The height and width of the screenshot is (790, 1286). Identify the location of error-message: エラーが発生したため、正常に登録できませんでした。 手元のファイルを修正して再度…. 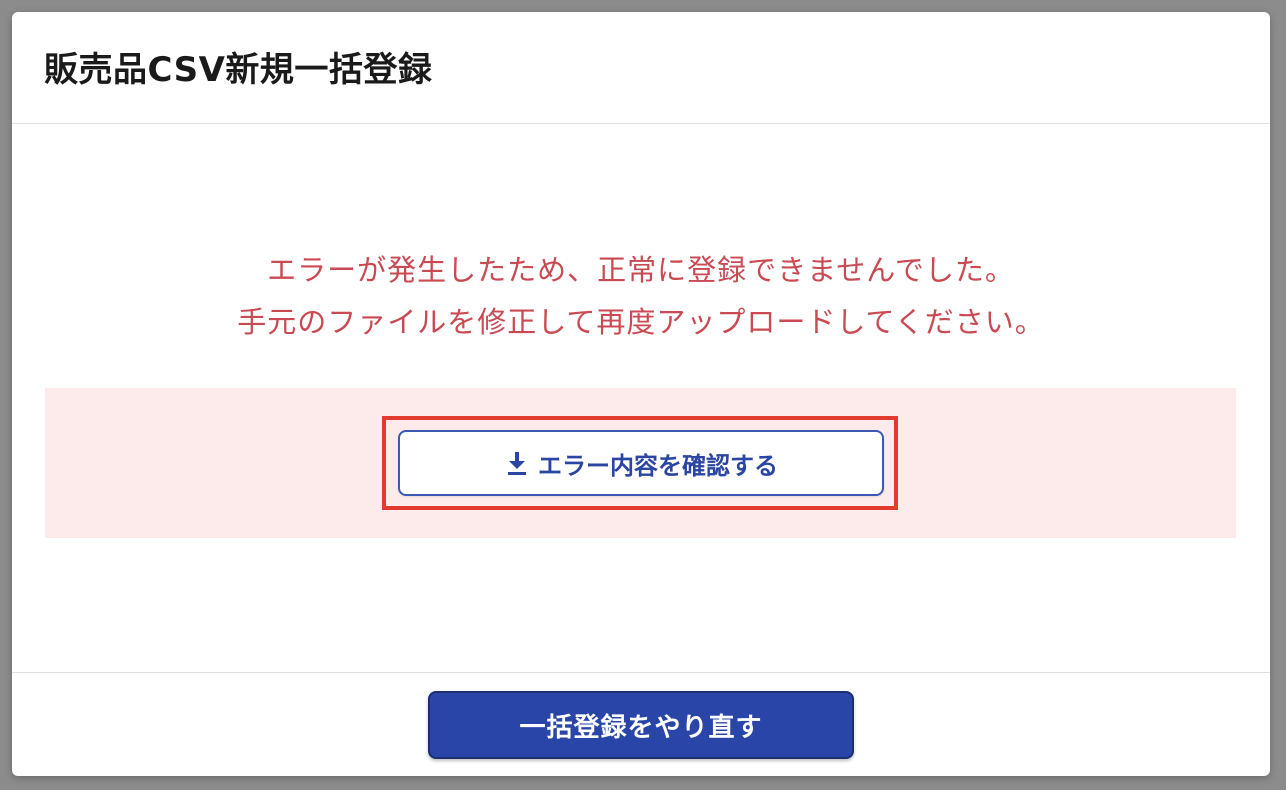
(641, 296).